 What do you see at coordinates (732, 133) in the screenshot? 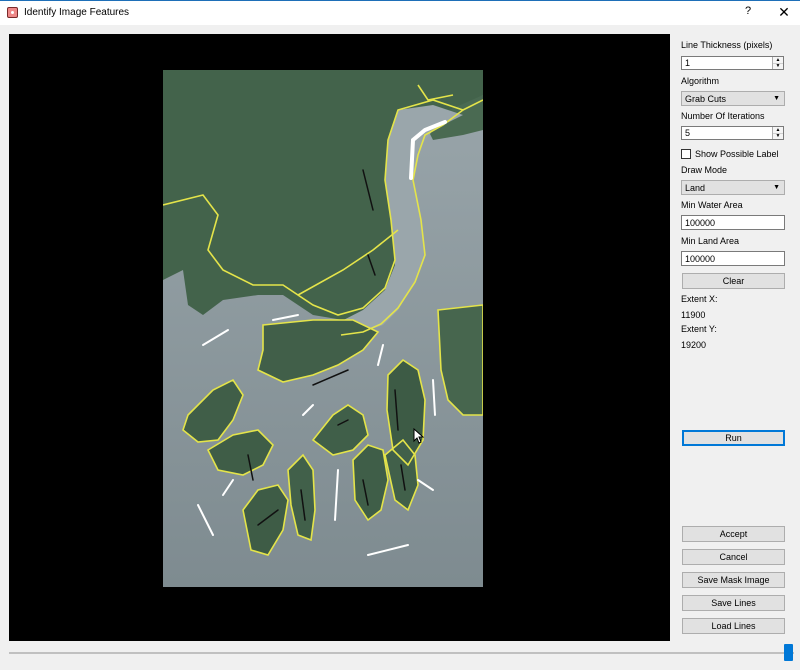
I see `iterations-spinbox: 5 ▲ ▼` at bounding box center [732, 133].